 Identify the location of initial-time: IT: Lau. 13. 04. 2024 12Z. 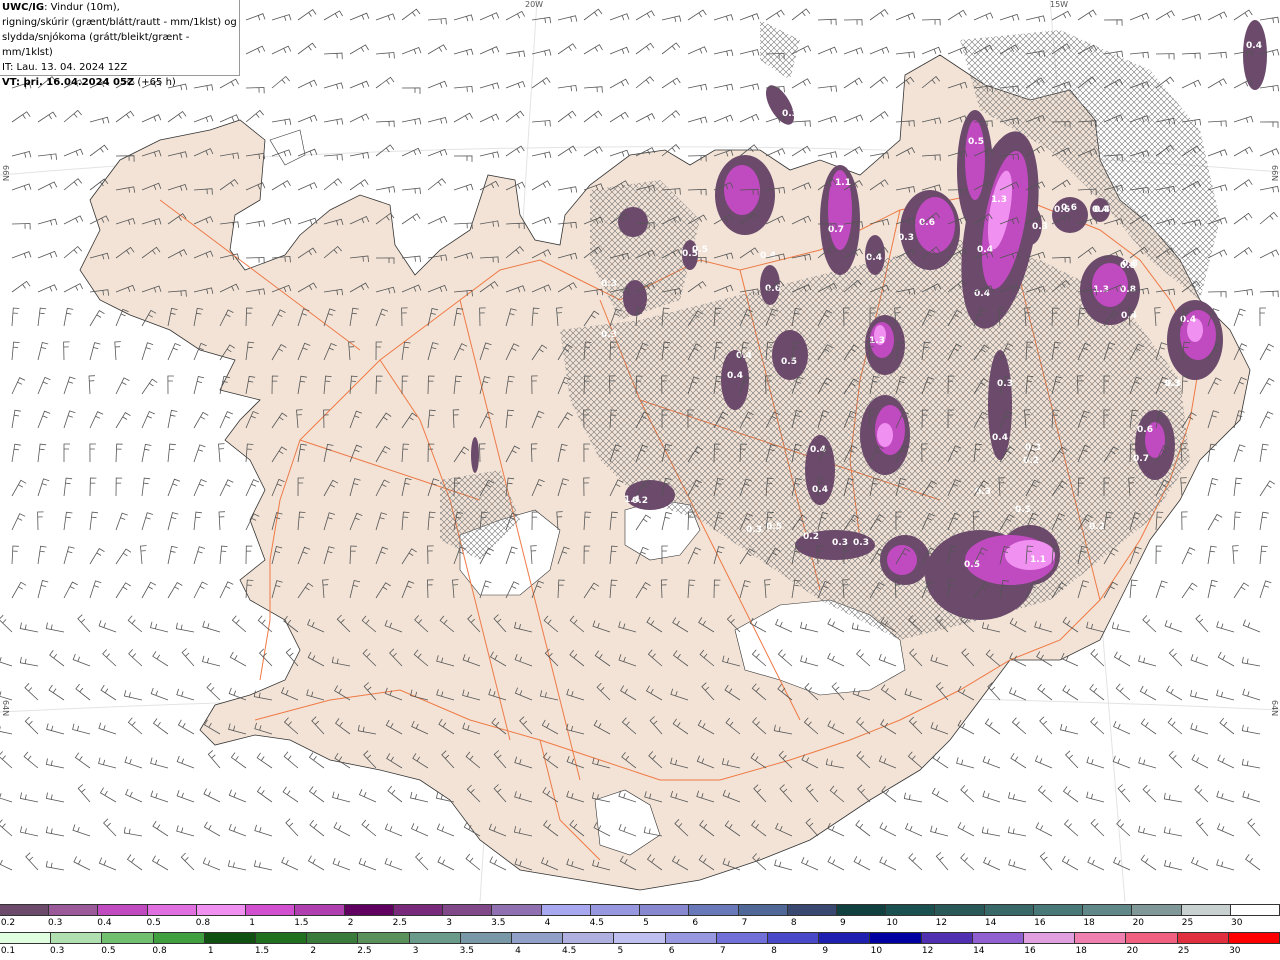
(65, 67).